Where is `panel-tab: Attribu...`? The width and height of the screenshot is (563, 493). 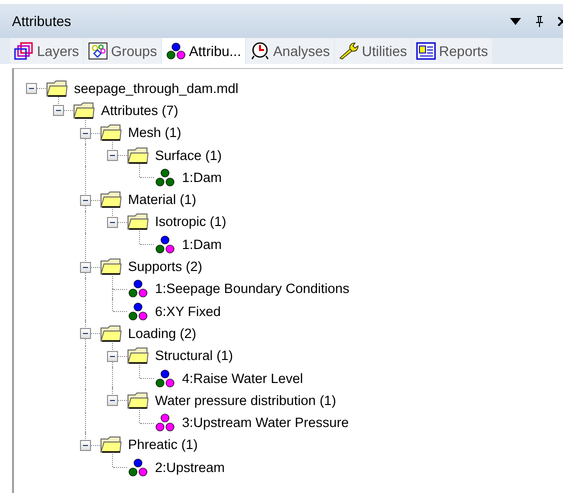 panel-tab: Attribu... is located at coordinates (204, 51).